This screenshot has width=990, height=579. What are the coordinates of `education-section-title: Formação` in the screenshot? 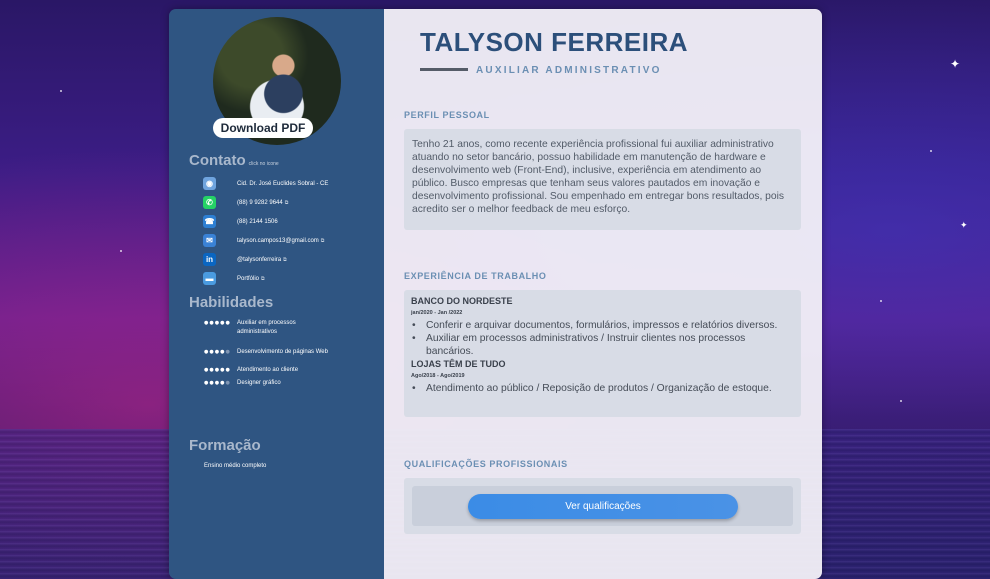 It's located at (225, 445).